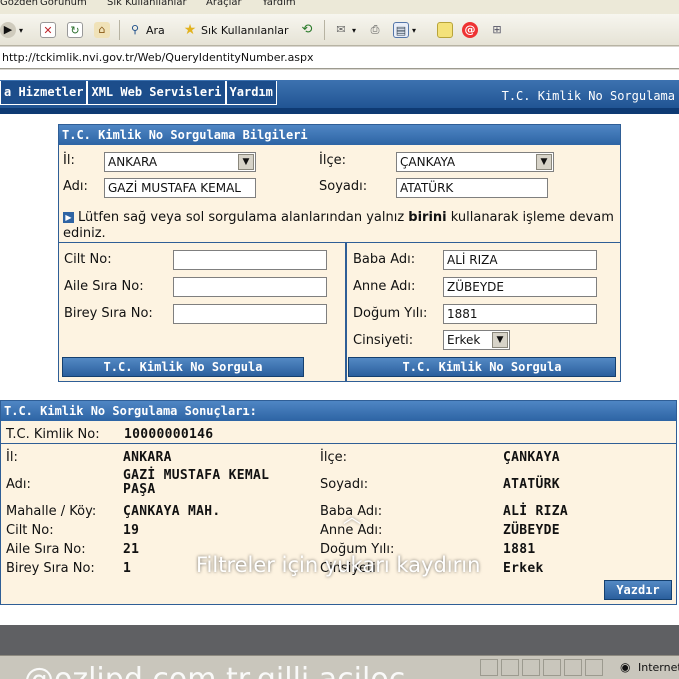  I want to click on notes-button, so click(445, 30).